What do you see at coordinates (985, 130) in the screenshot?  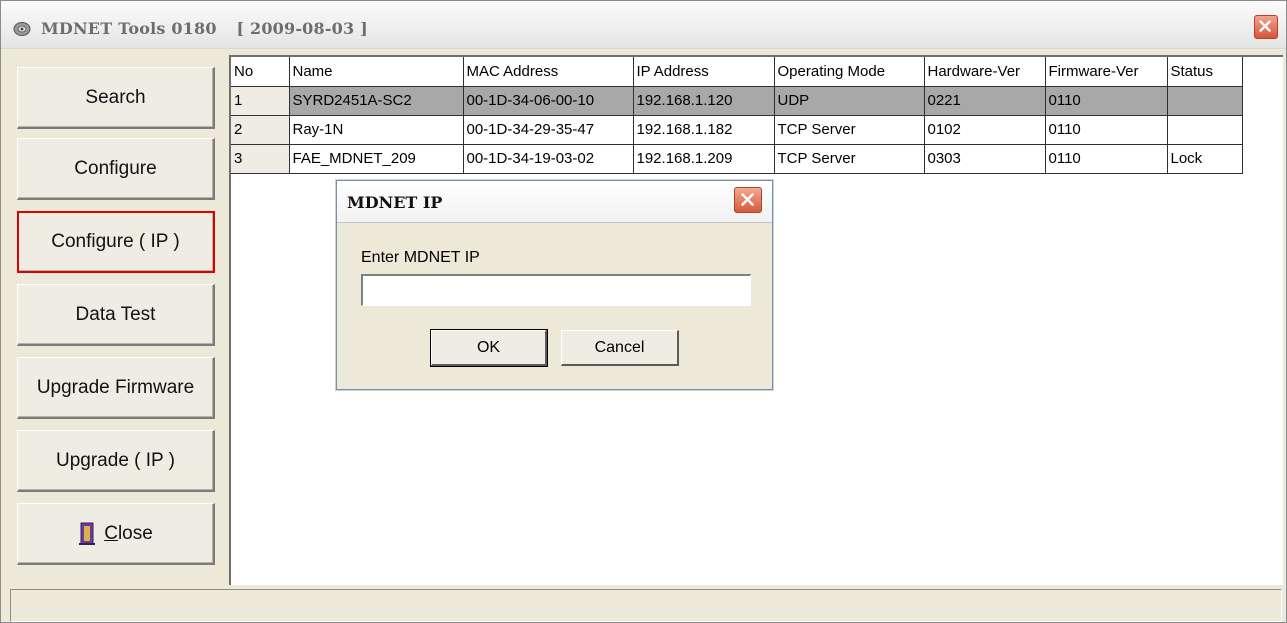 I see `hardware-ver: 0102` at bounding box center [985, 130].